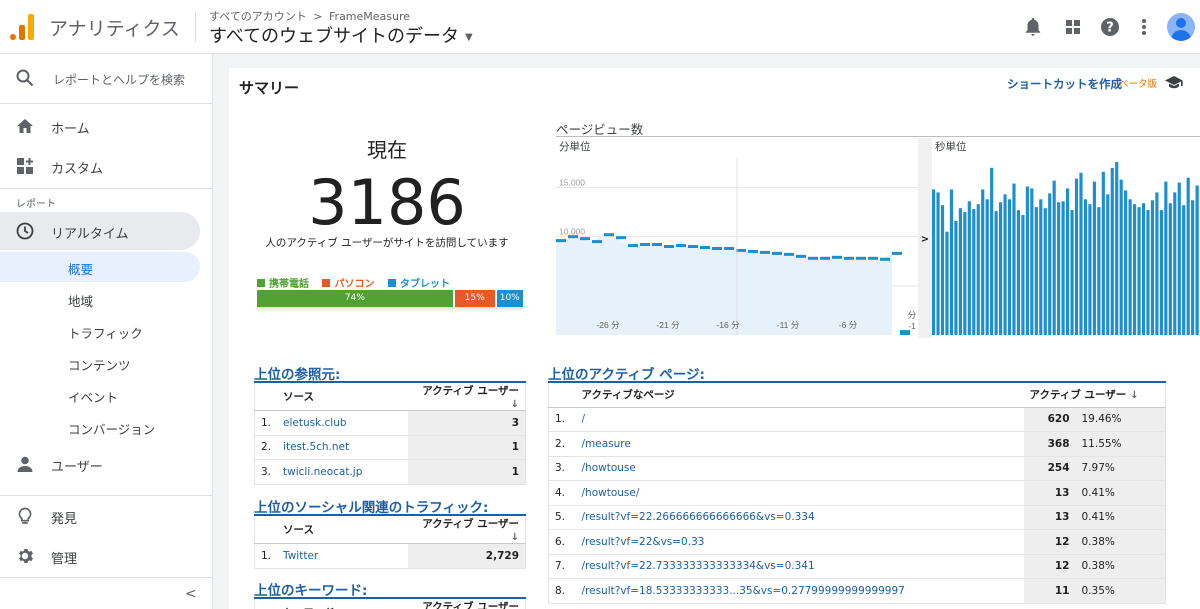 This screenshot has height=609, width=1200. I want to click on page-link: /, so click(799, 419).